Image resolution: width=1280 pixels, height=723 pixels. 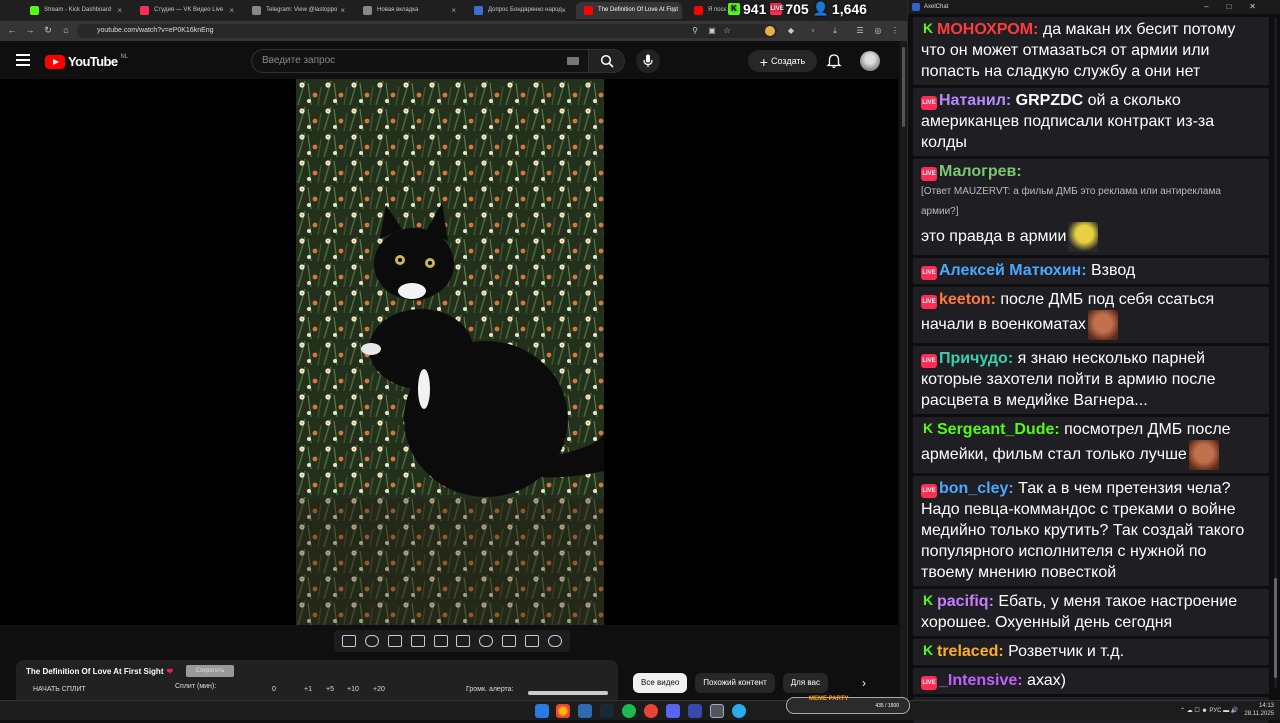 I want to click on browser-tab: The Definition Of Love At First ×, so click(x=629, y=10).